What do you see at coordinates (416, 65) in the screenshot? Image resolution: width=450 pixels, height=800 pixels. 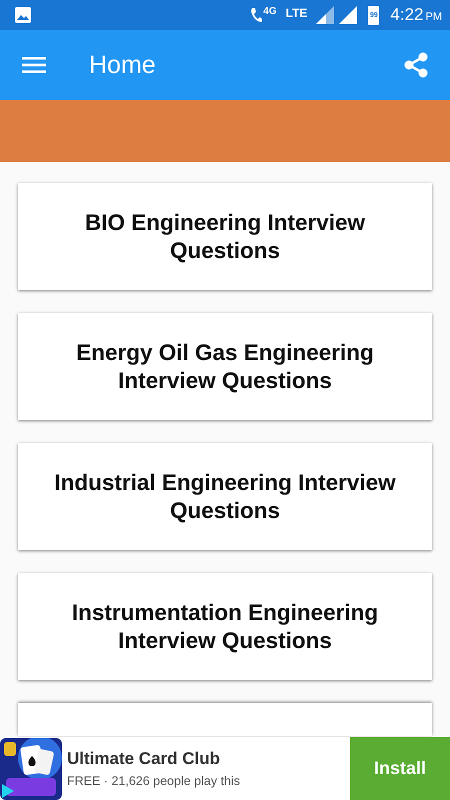 I see `share-icon` at bounding box center [416, 65].